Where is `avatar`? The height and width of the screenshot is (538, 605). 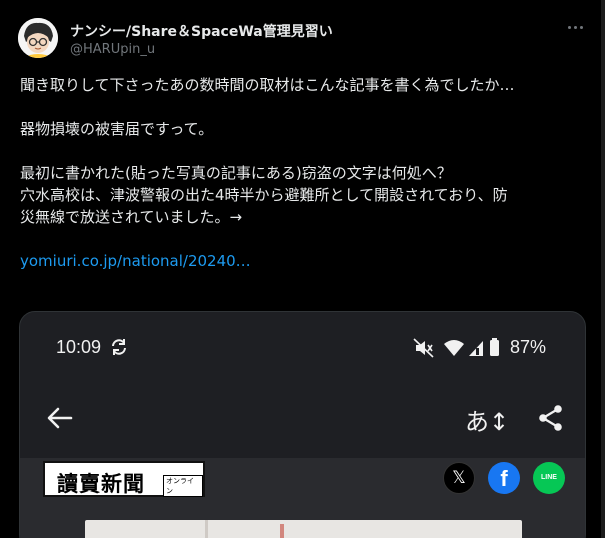
avatar is located at coordinates (38, 38).